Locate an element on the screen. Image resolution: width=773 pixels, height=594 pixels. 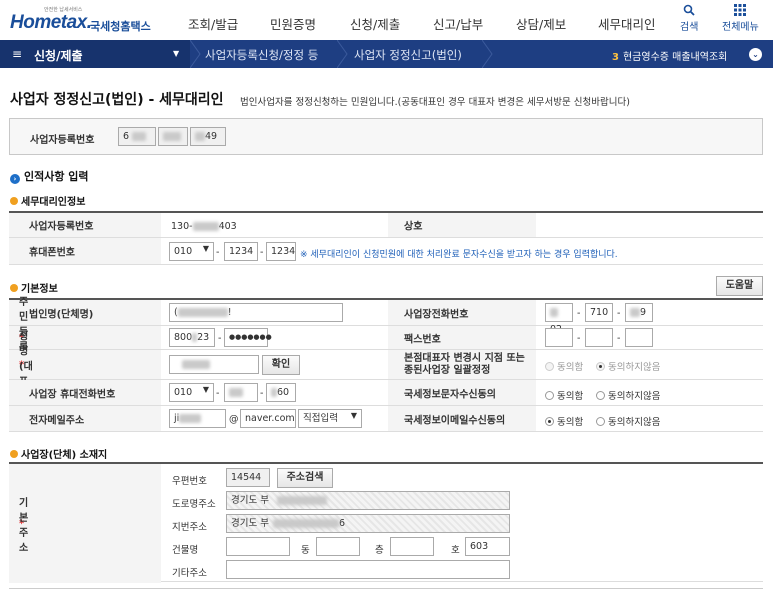
email-disagree-radio: 동의하지않음 is located at coordinates (628, 421).